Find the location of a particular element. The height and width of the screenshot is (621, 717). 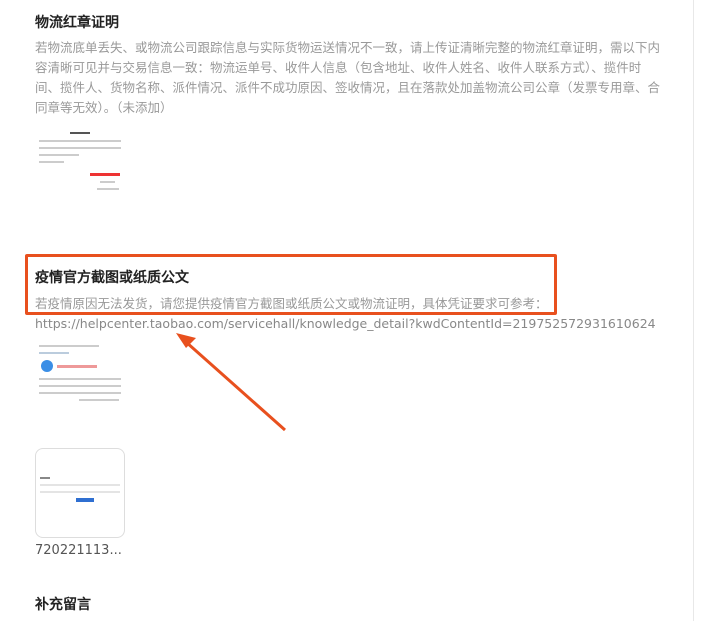

annotation-arrow-icon is located at coordinates (231, 382).